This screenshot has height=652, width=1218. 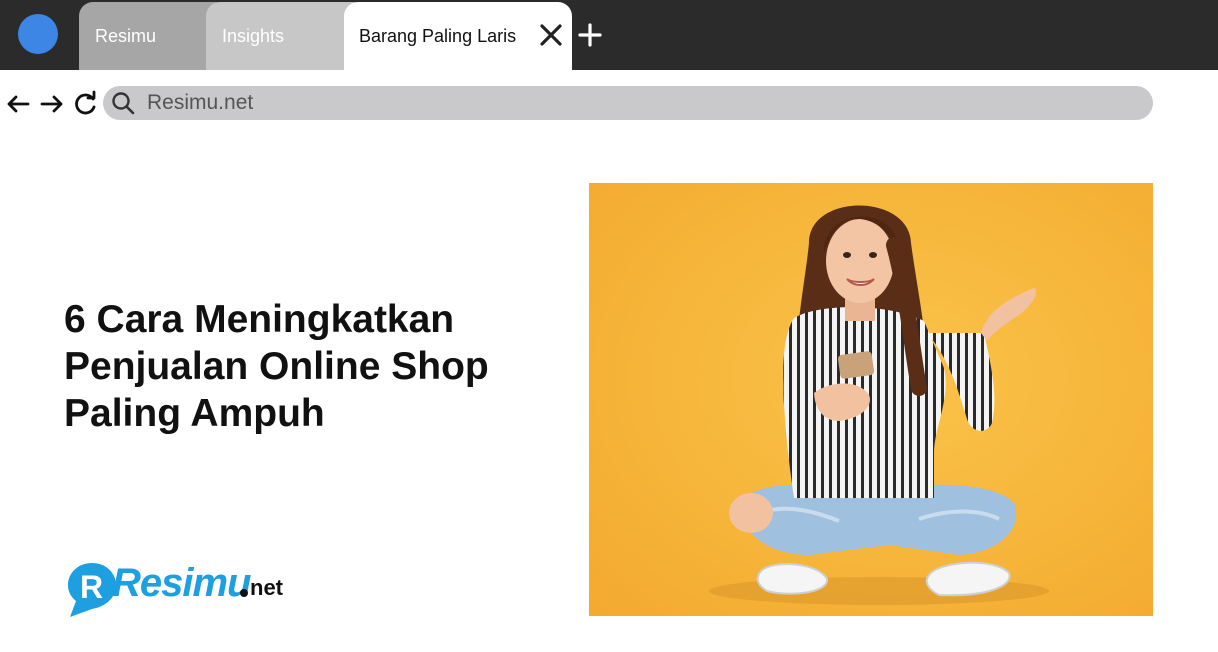 What do you see at coordinates (18, 104) in the screenshot?
I see `arrow-left-icon` at bounding box center [18, 104].